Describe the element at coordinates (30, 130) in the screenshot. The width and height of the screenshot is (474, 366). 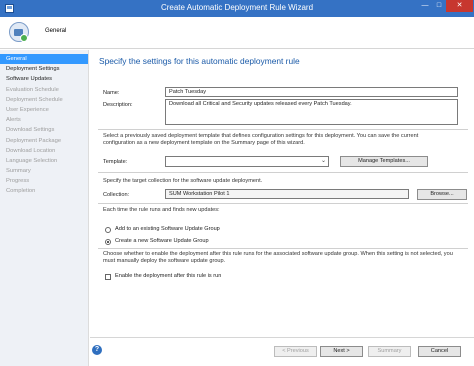
I see `sidebar-item-download-settings: Download Settings` at that location.